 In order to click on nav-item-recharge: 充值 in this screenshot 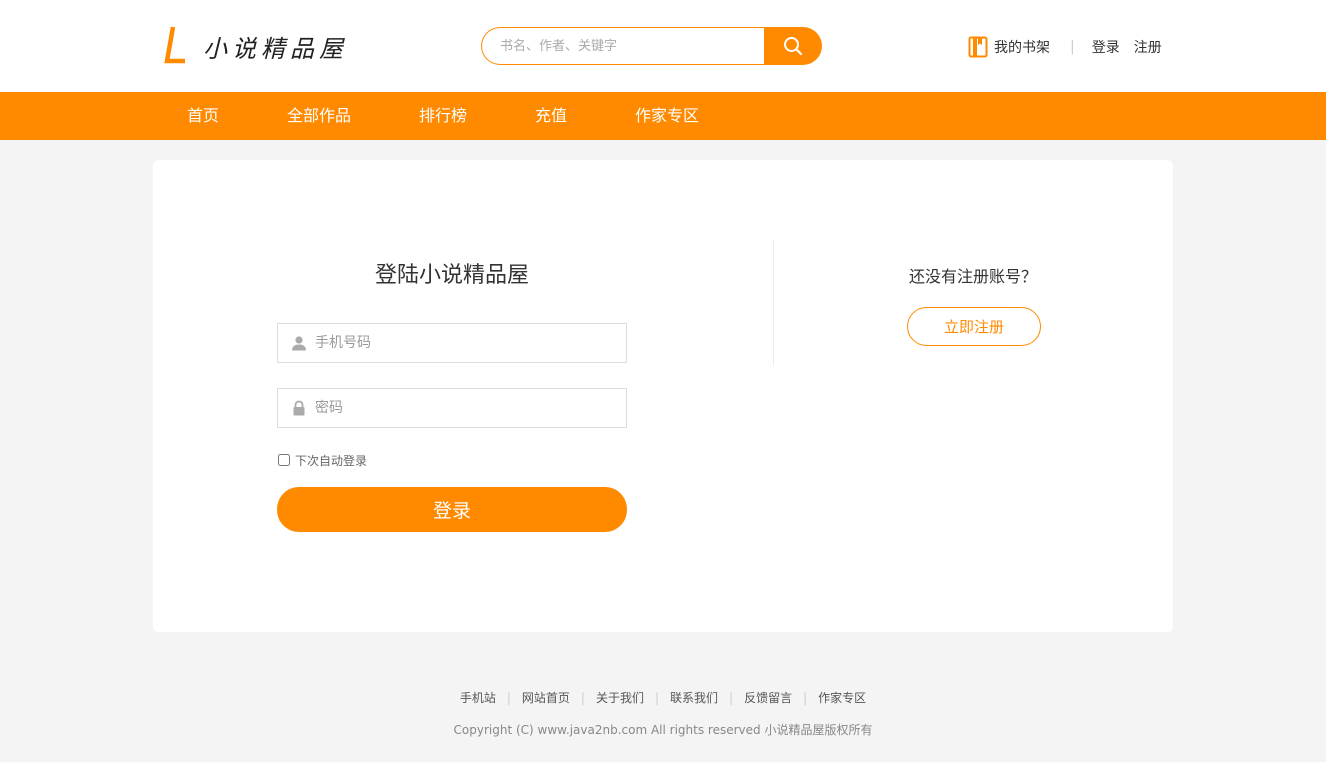, I will do `click(551, 116)`.